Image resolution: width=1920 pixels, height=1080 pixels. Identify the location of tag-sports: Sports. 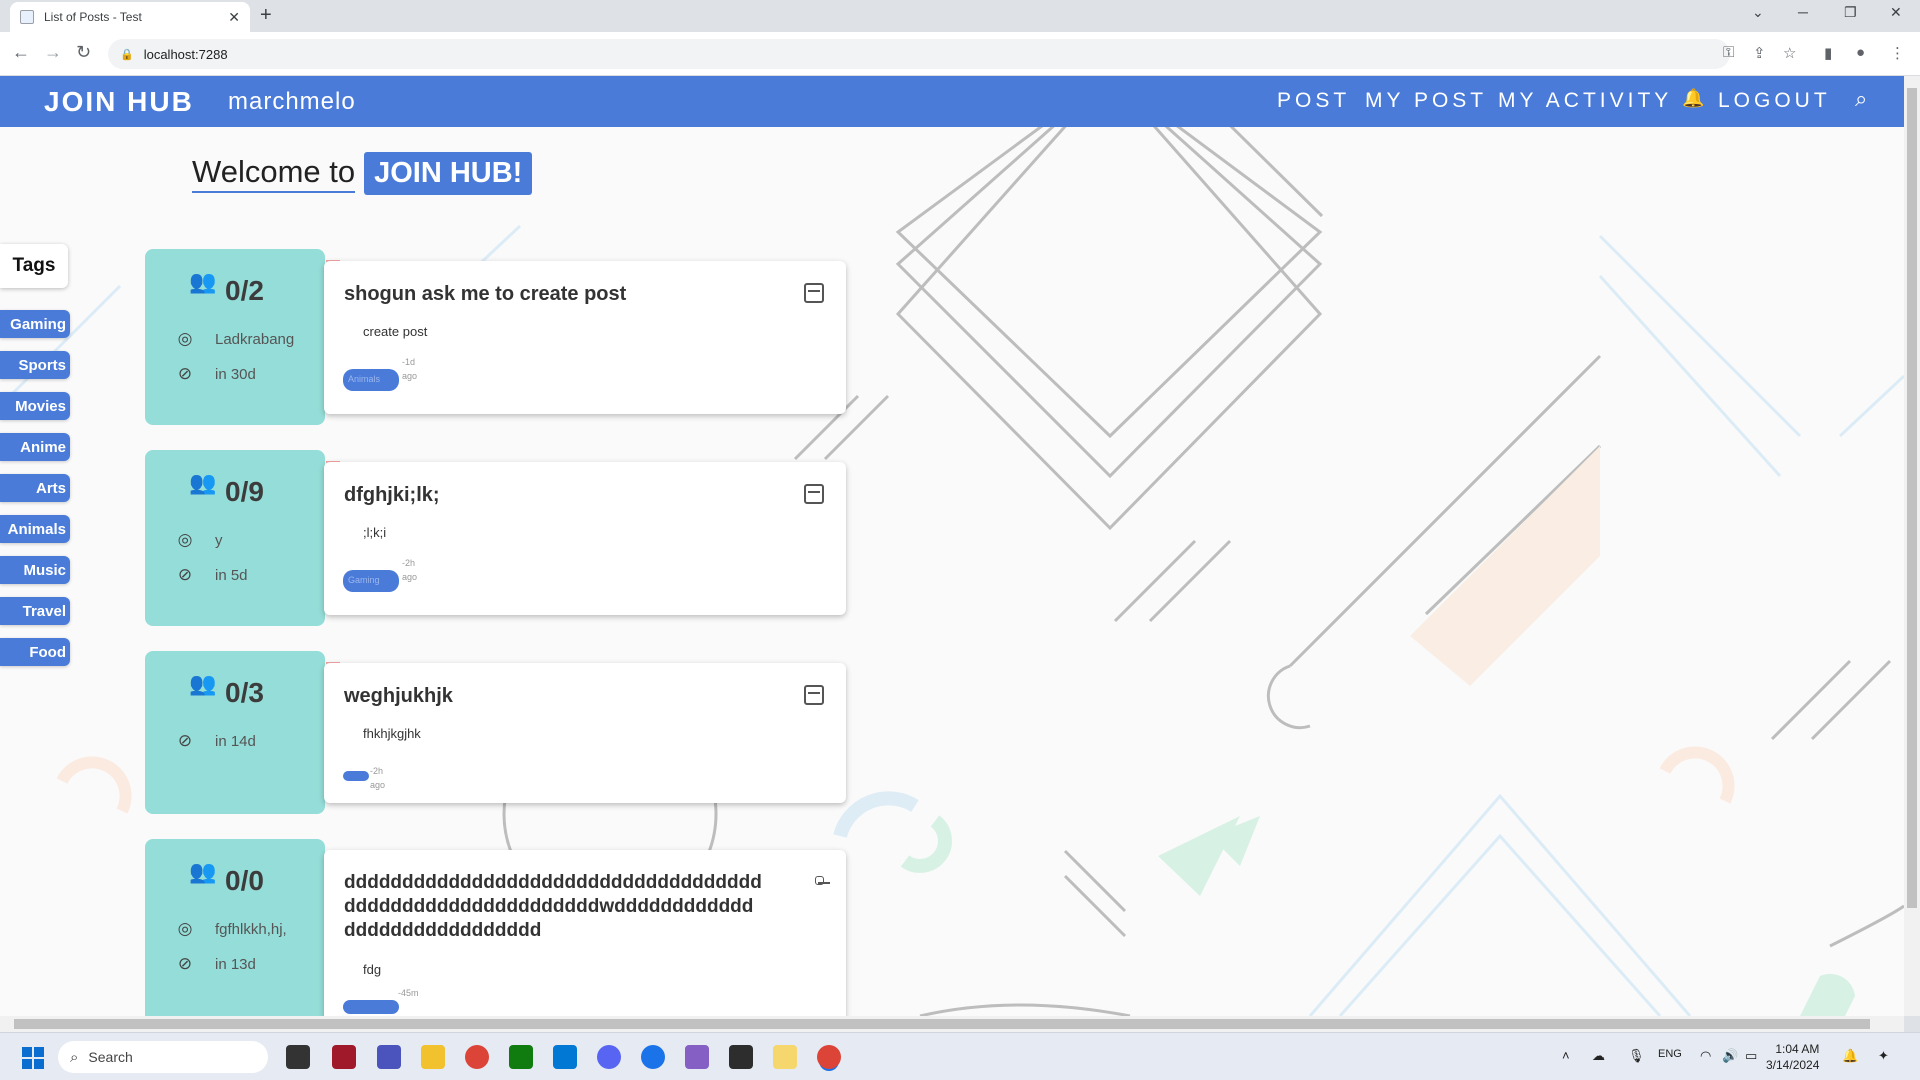
(35, 365).